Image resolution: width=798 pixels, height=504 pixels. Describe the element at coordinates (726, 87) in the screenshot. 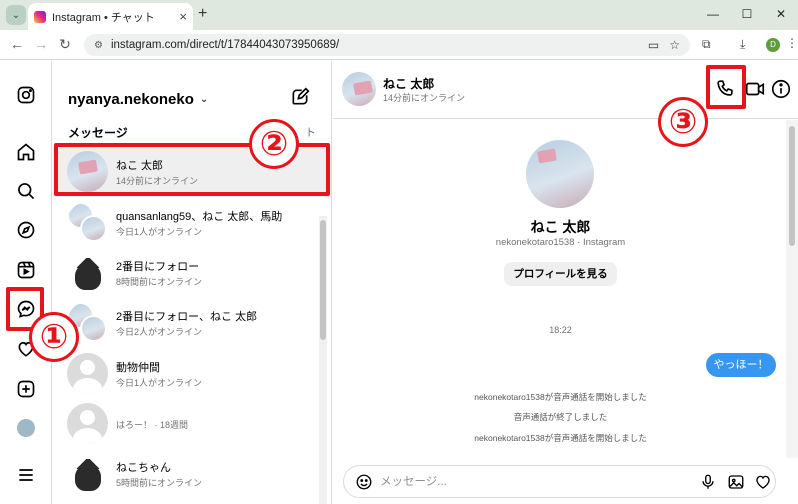

I see `highlight-box-call` at that location.